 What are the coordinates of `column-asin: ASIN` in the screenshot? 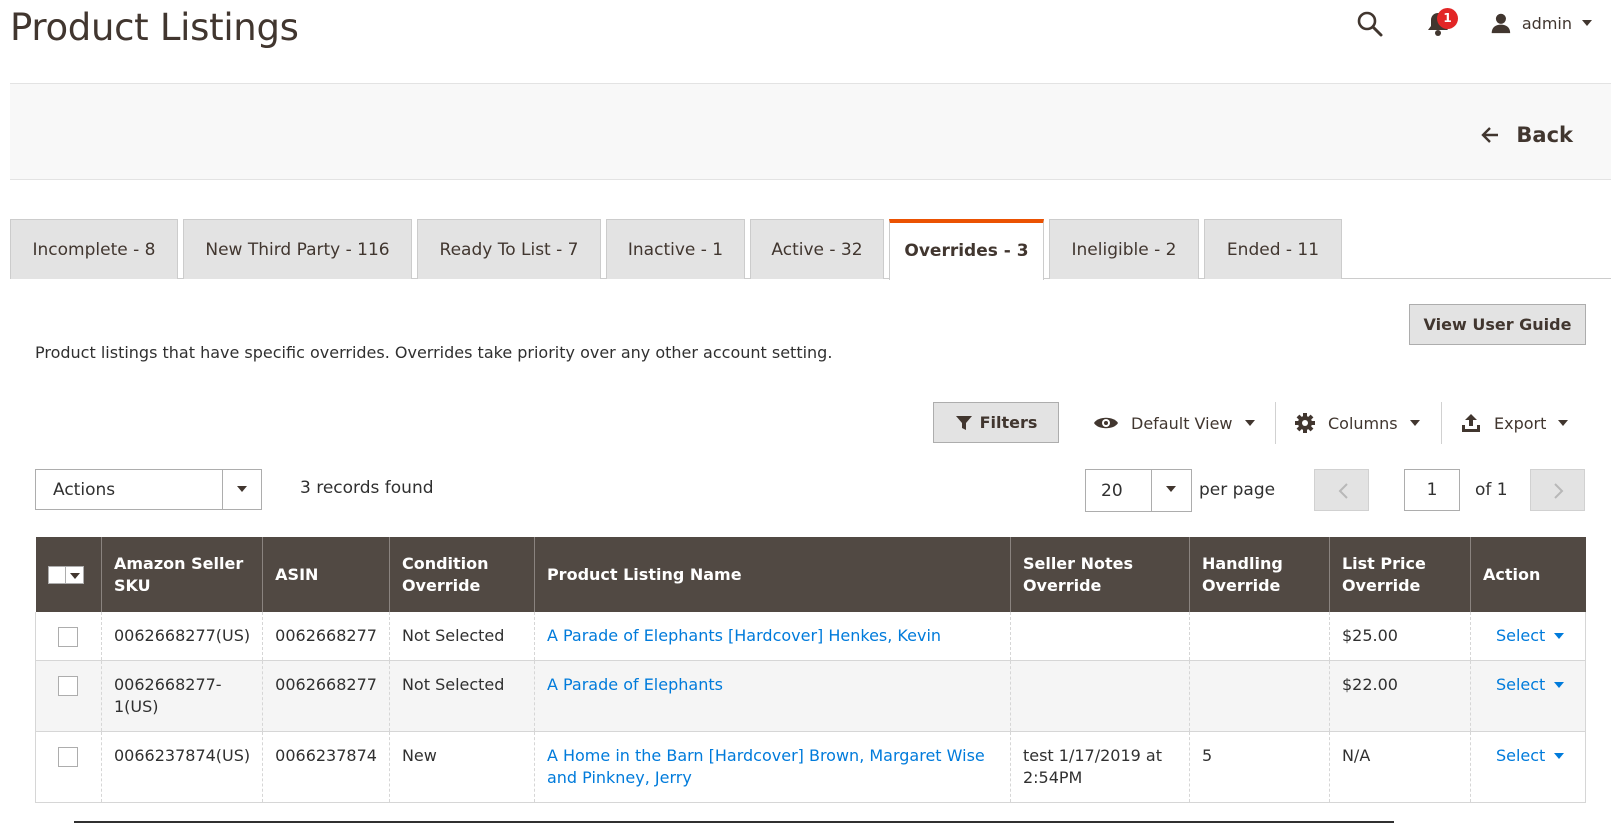 It's located at (326, 574).